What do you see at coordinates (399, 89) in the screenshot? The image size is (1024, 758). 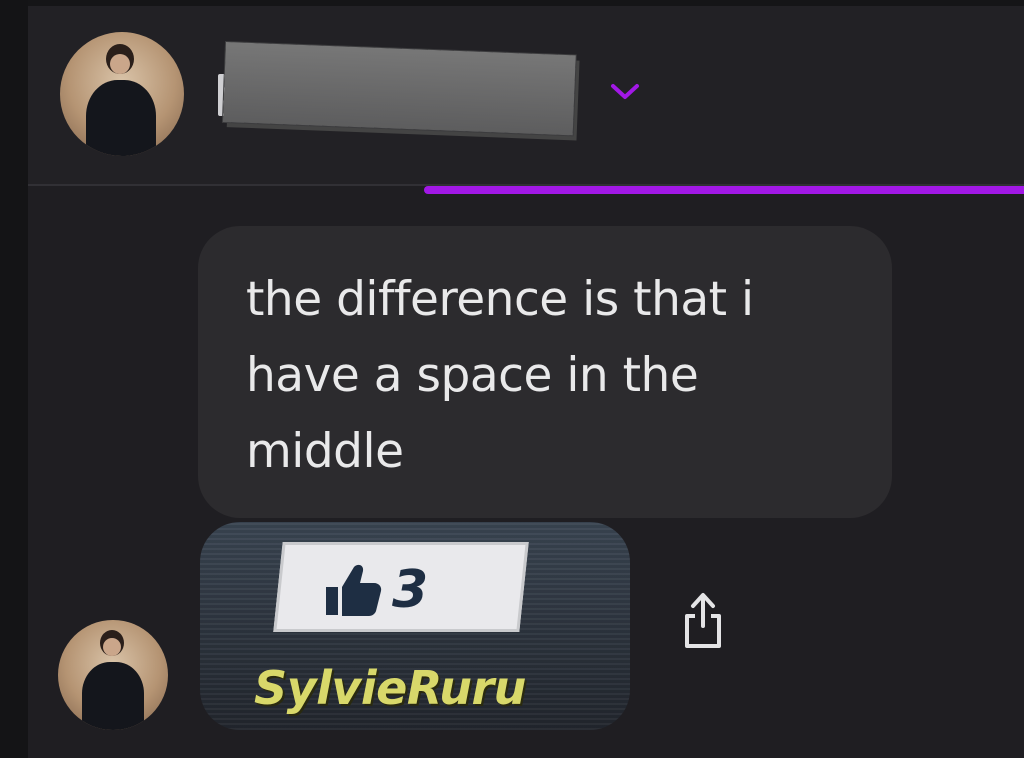 I see `redacted-name` at bounding box center [399, 89].